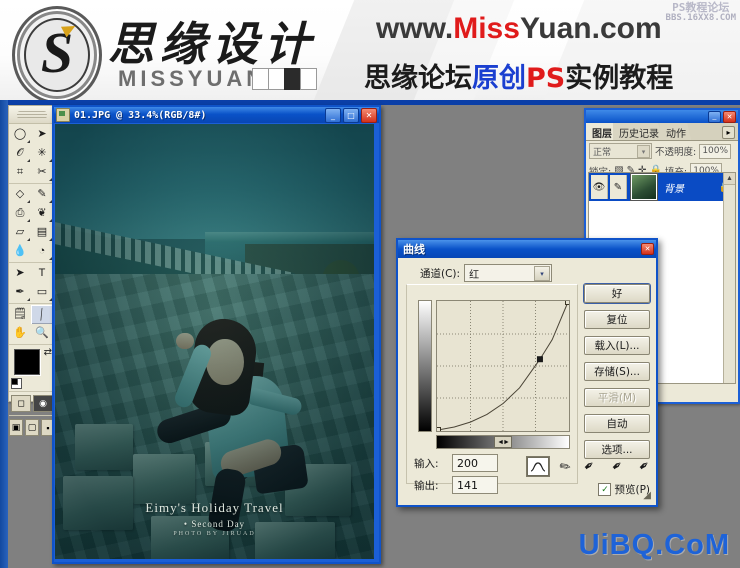 The height and width of the screenshot is (568, 740). I want to click on pencil-tool-icon: ✎, so click(565, 466).